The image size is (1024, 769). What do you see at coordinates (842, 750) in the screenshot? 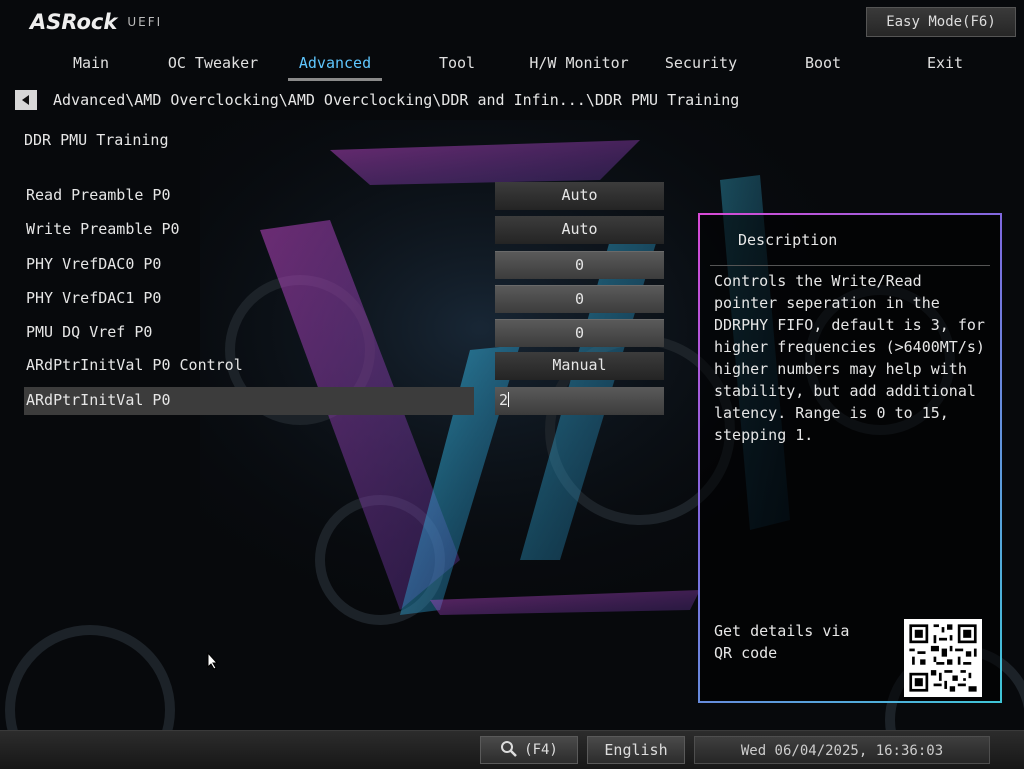
I see `datetime-display: Wed 06/04/2025, 16:36:03` at bounding box center [842, 750].